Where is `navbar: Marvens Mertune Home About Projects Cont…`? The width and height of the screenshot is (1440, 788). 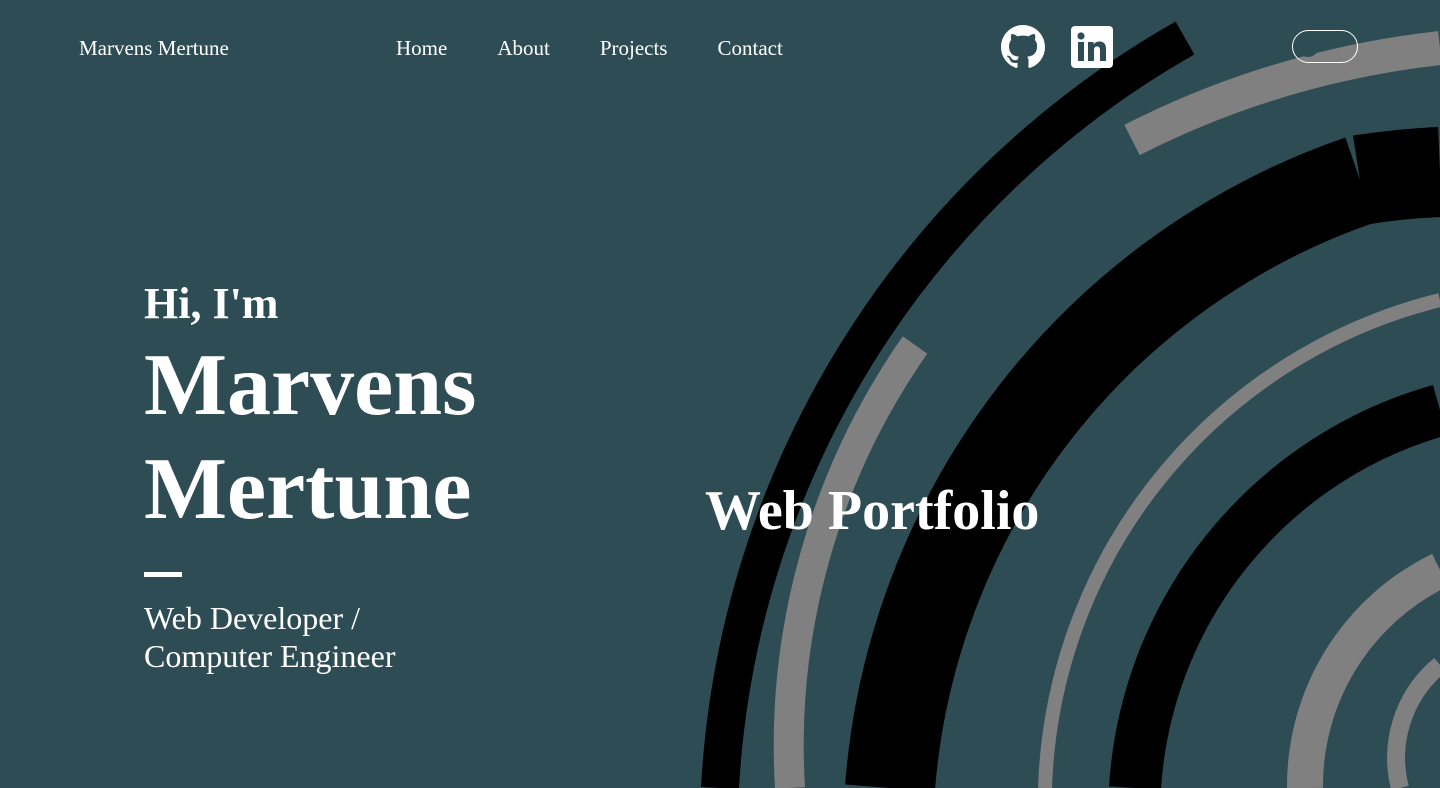
navbar: Marvens Mertune Home About Projects Cont… is located at coordinates (720, 48).